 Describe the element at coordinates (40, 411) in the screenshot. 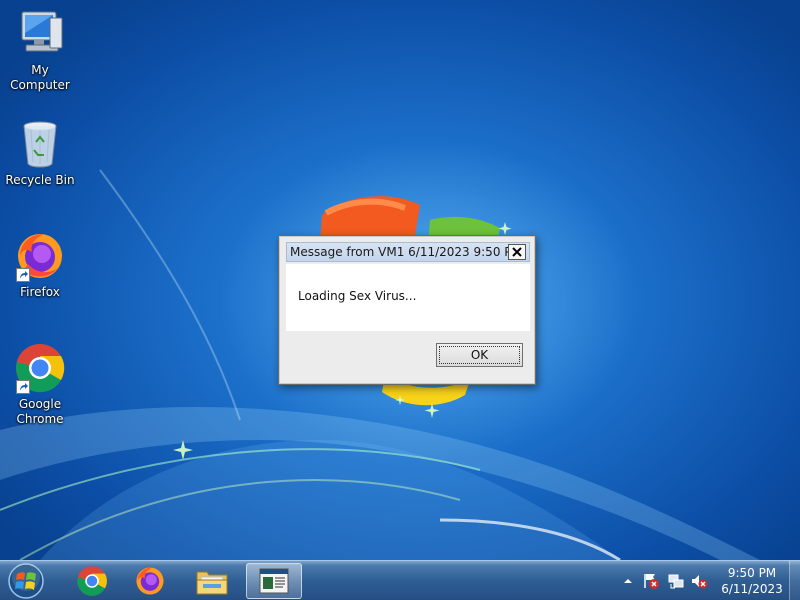

I see `desktop-icon-label: Google Chrome` at that location.